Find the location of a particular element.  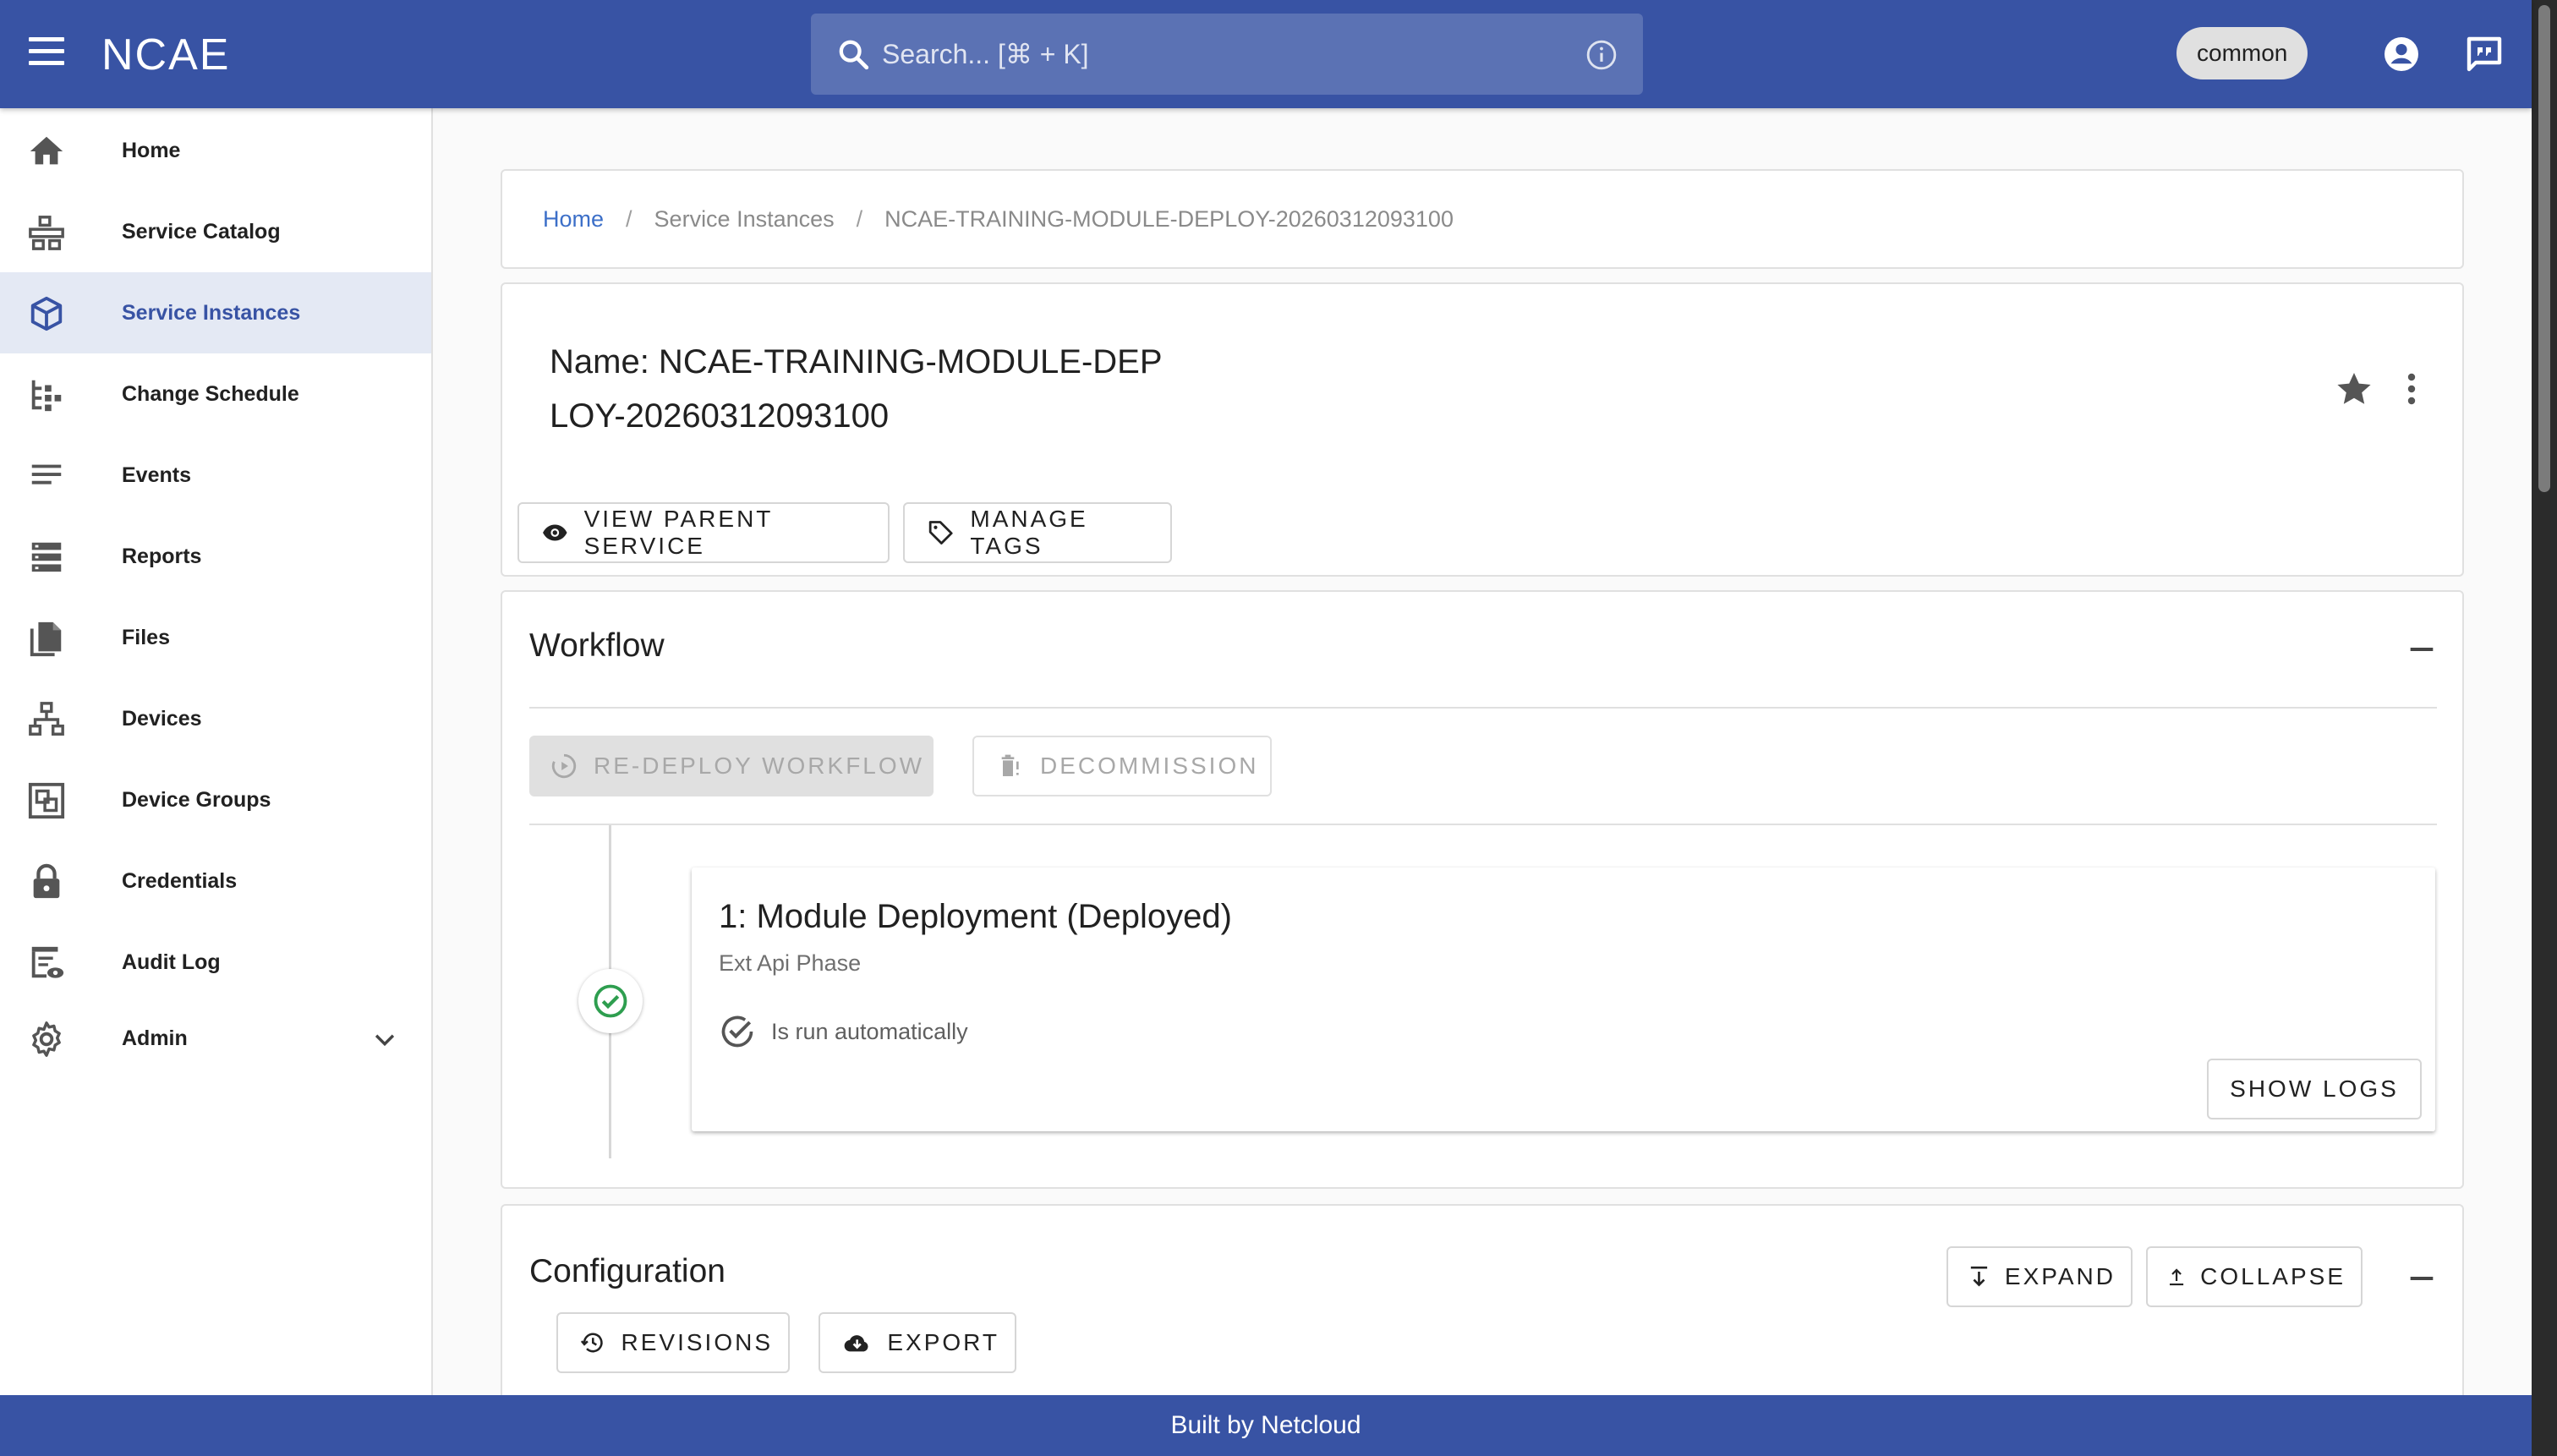

revisions-button: REVISIONS is located at coordinates (673, 1342).